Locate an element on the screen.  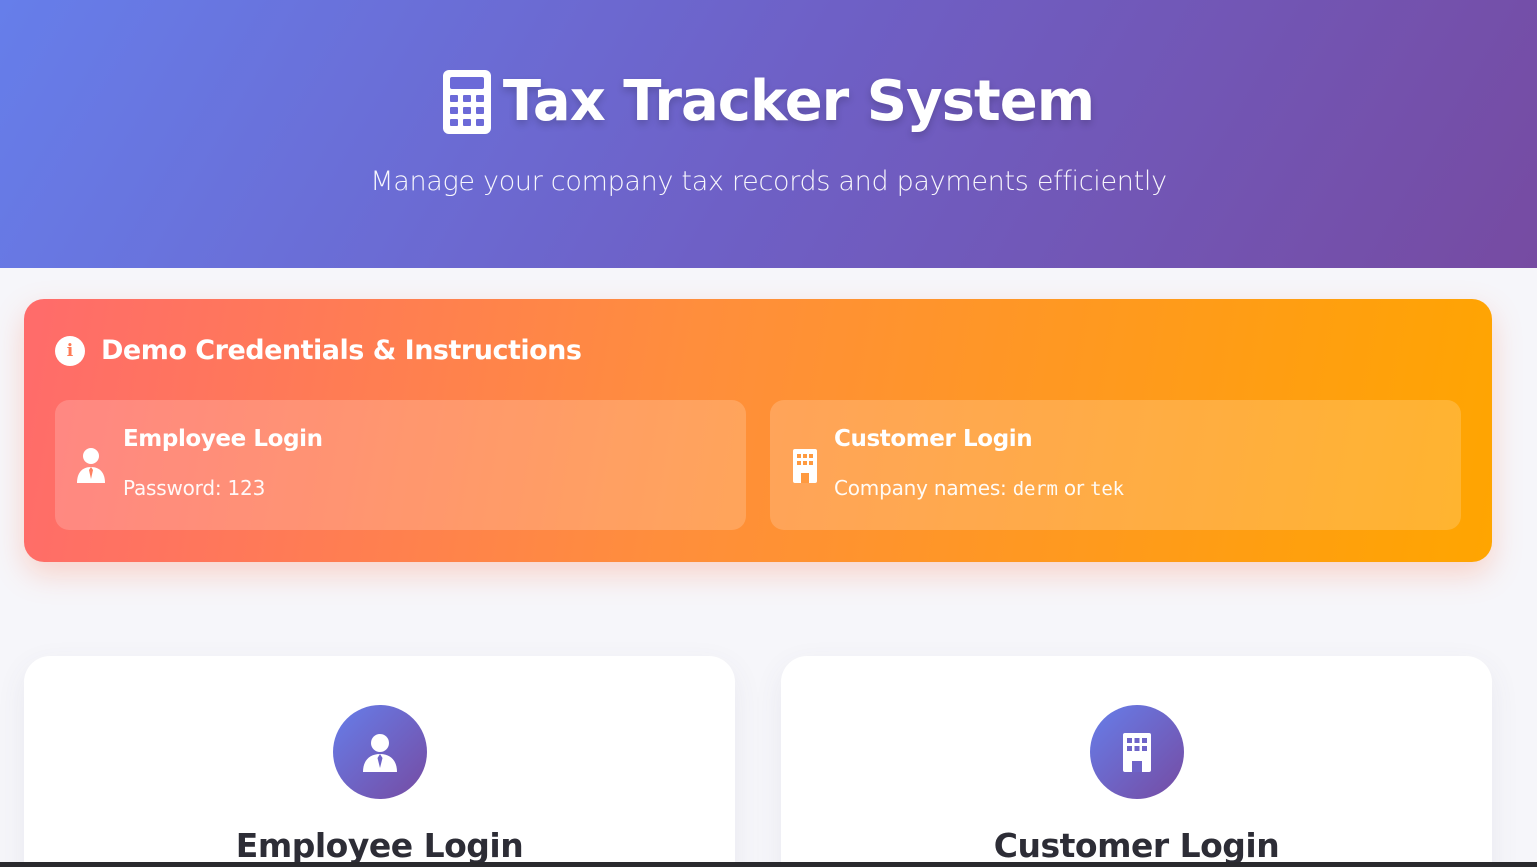
employee-credentials-title: Employee Login is located at coordinates (223, 439).